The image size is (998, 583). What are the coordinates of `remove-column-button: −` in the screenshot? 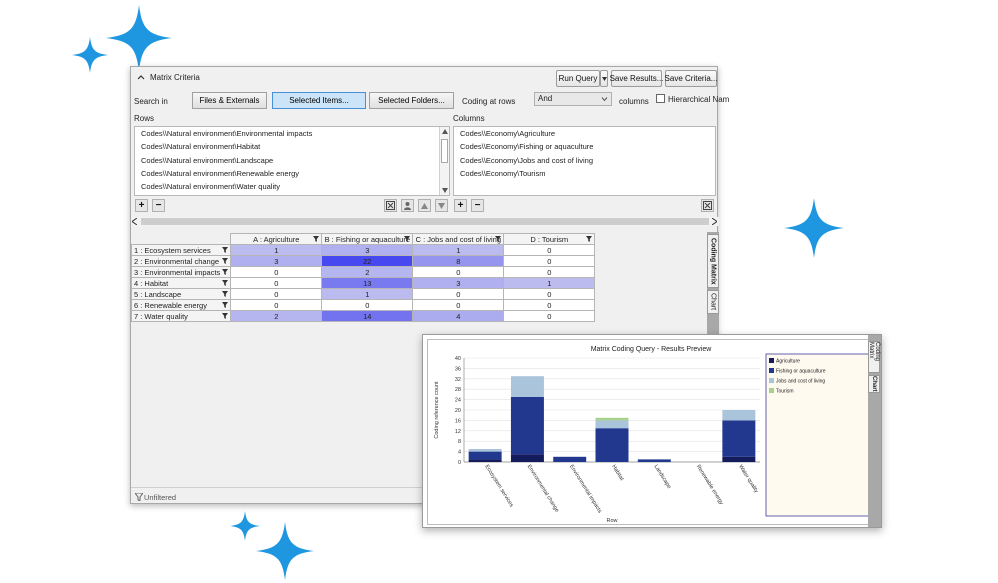 It's located at (477, 205).